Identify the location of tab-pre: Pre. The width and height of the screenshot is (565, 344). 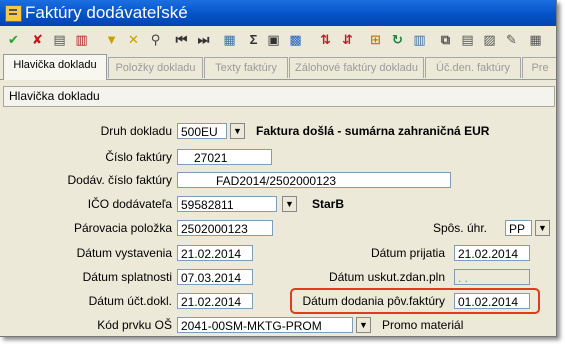
(539, 67).